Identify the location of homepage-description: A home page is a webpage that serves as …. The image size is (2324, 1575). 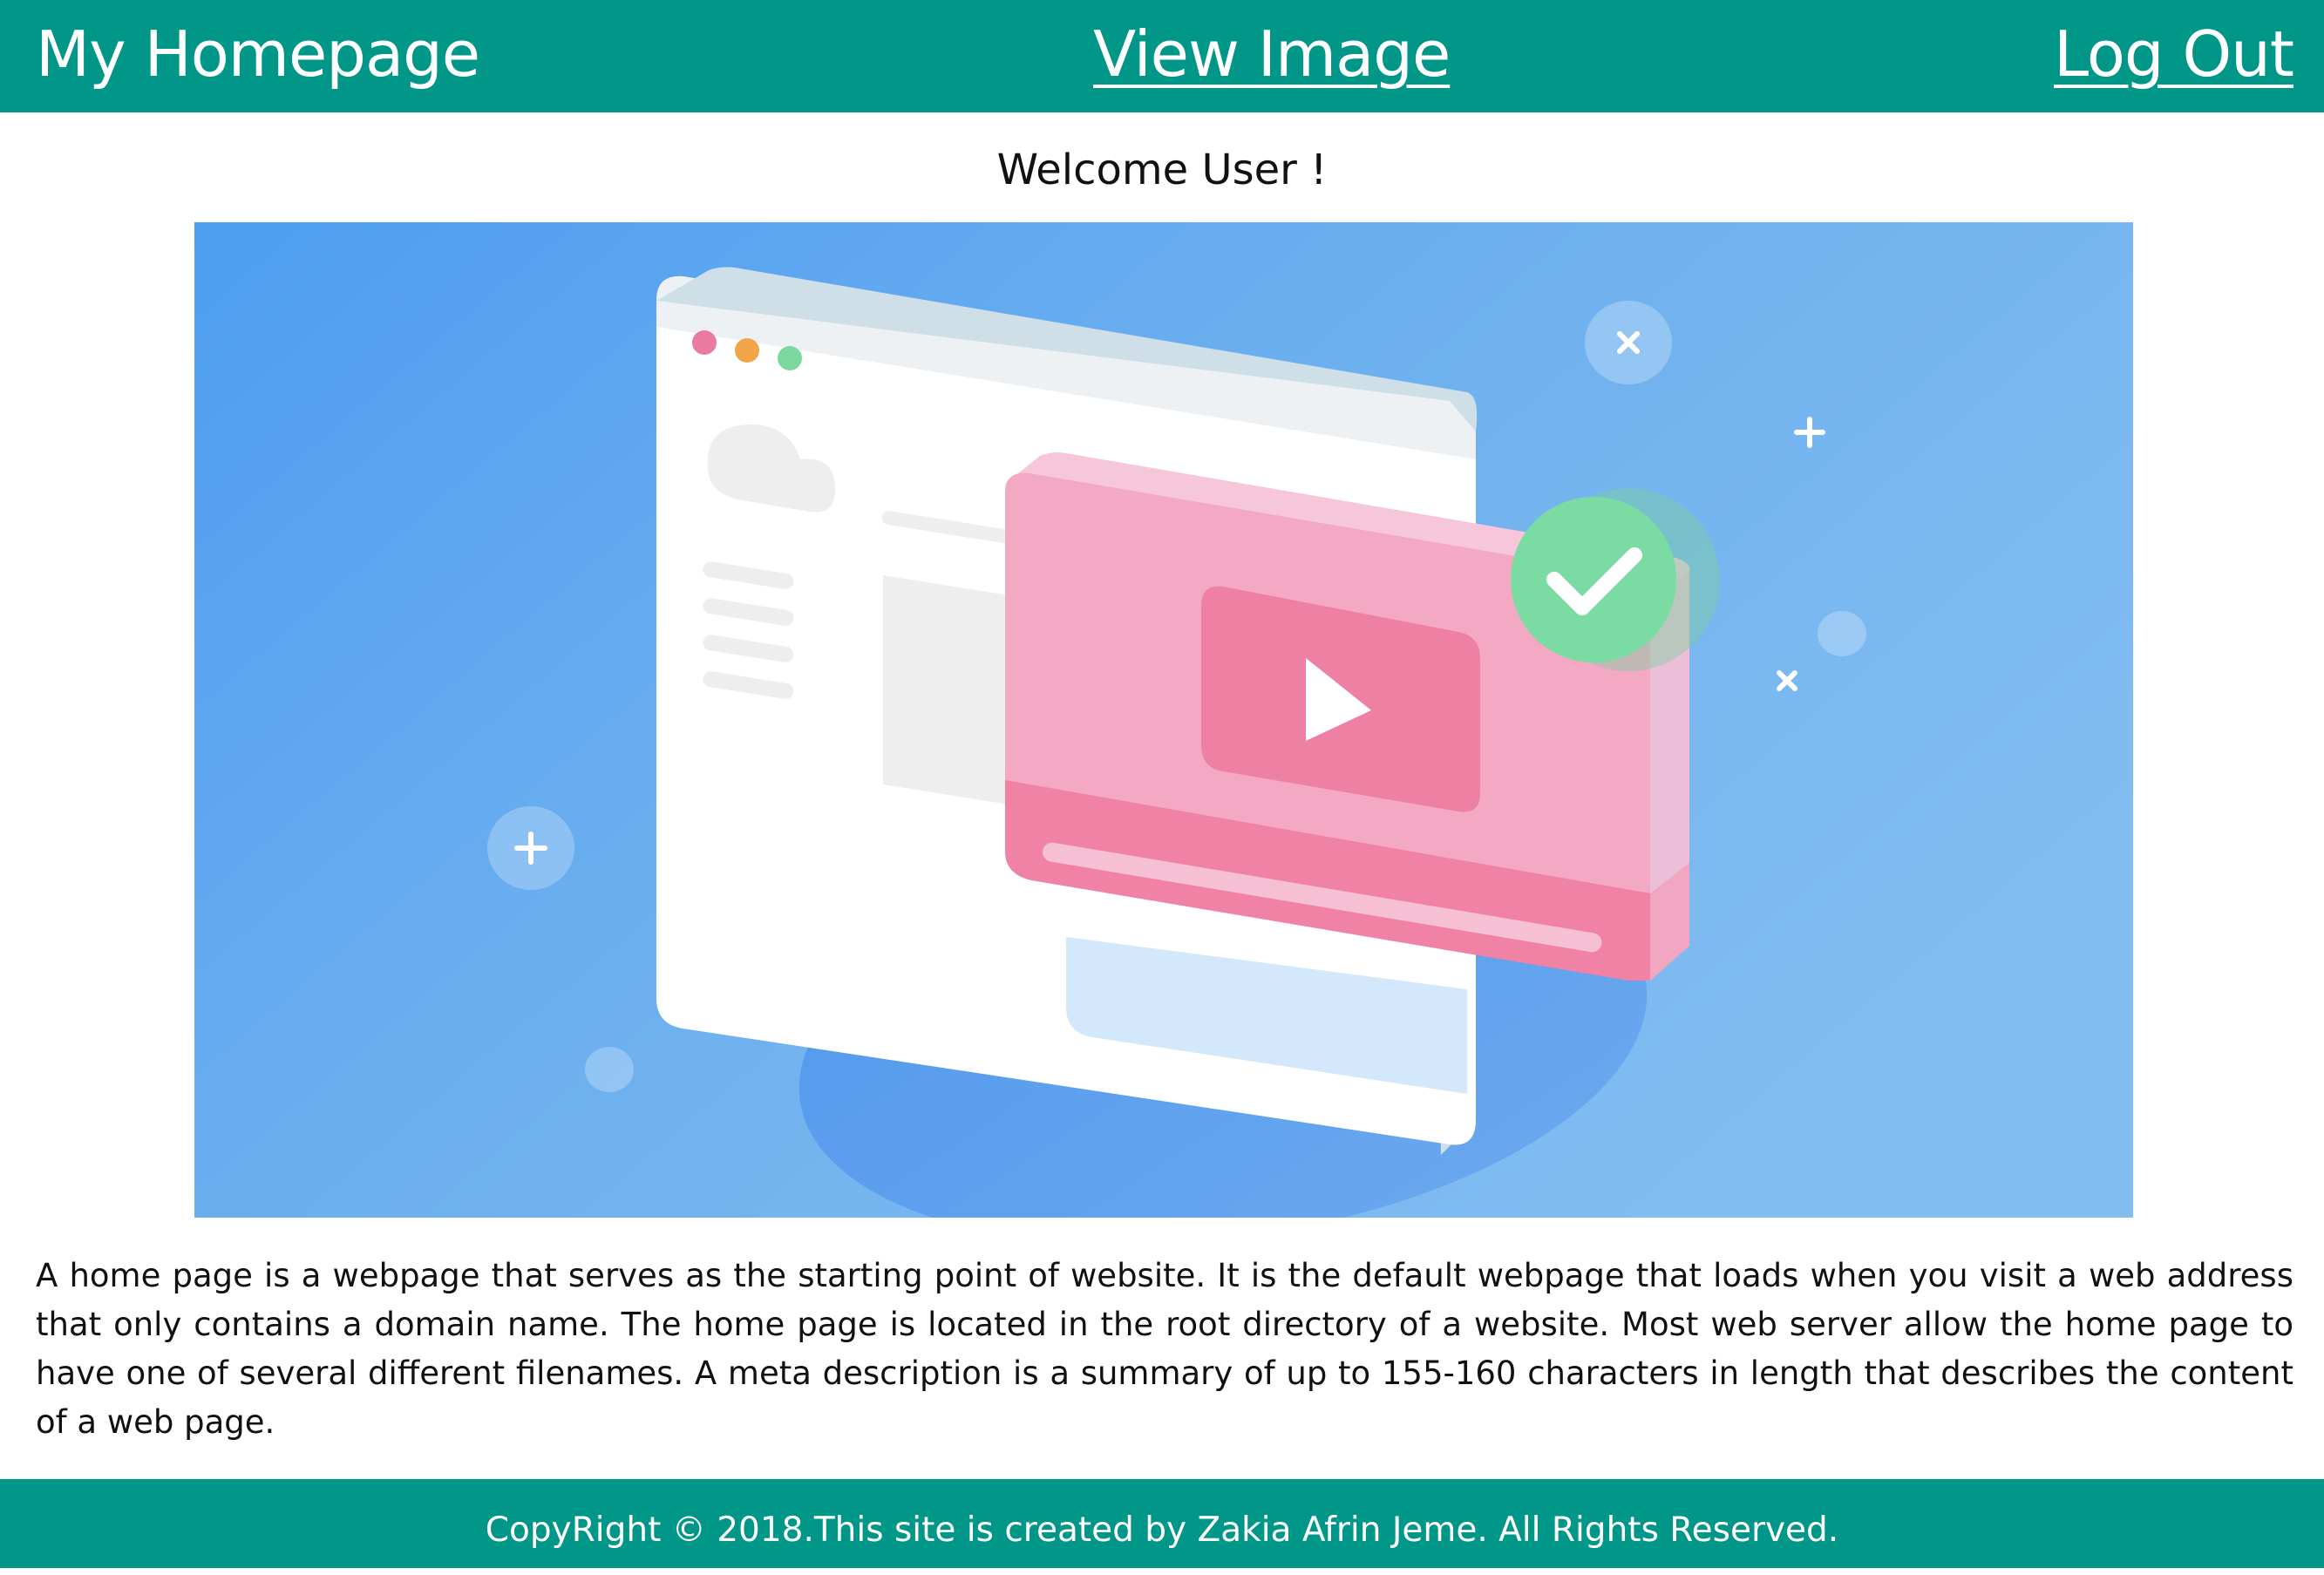
(1164, 1349).